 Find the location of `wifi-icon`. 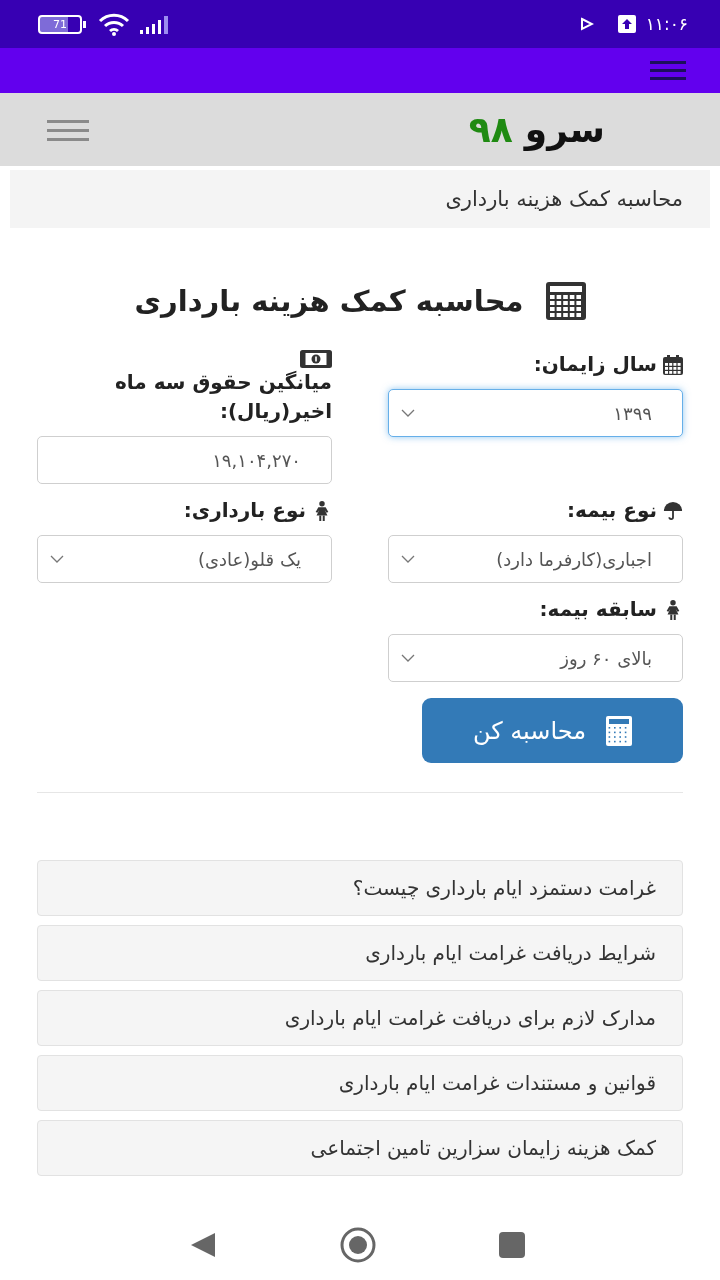

wifi-icon is located at coordinates (114, 24).